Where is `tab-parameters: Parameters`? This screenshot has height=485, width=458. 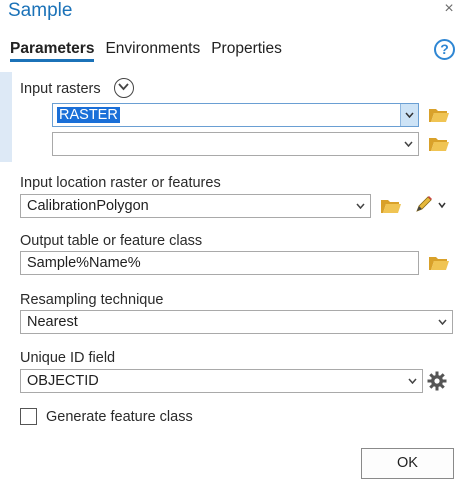 tab-parameters: Parameters is located at coordinates (52, 51).